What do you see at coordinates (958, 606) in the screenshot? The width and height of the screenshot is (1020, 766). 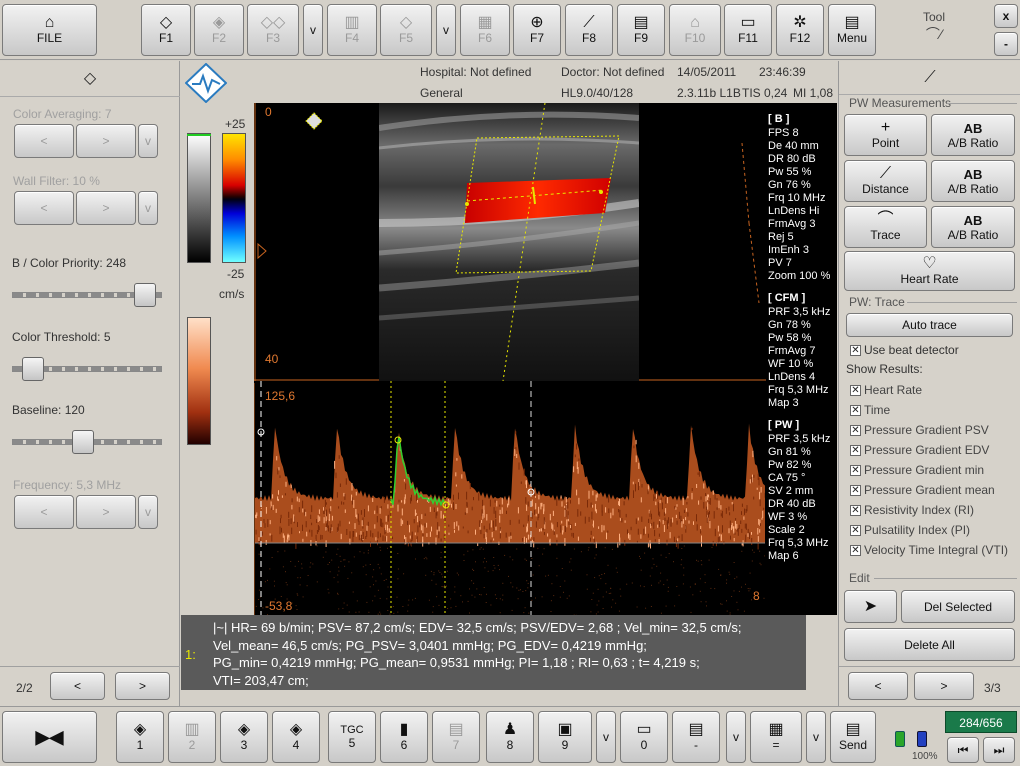 I see `delete-selected-button: Del Selected` at bounding box center [958, 606].